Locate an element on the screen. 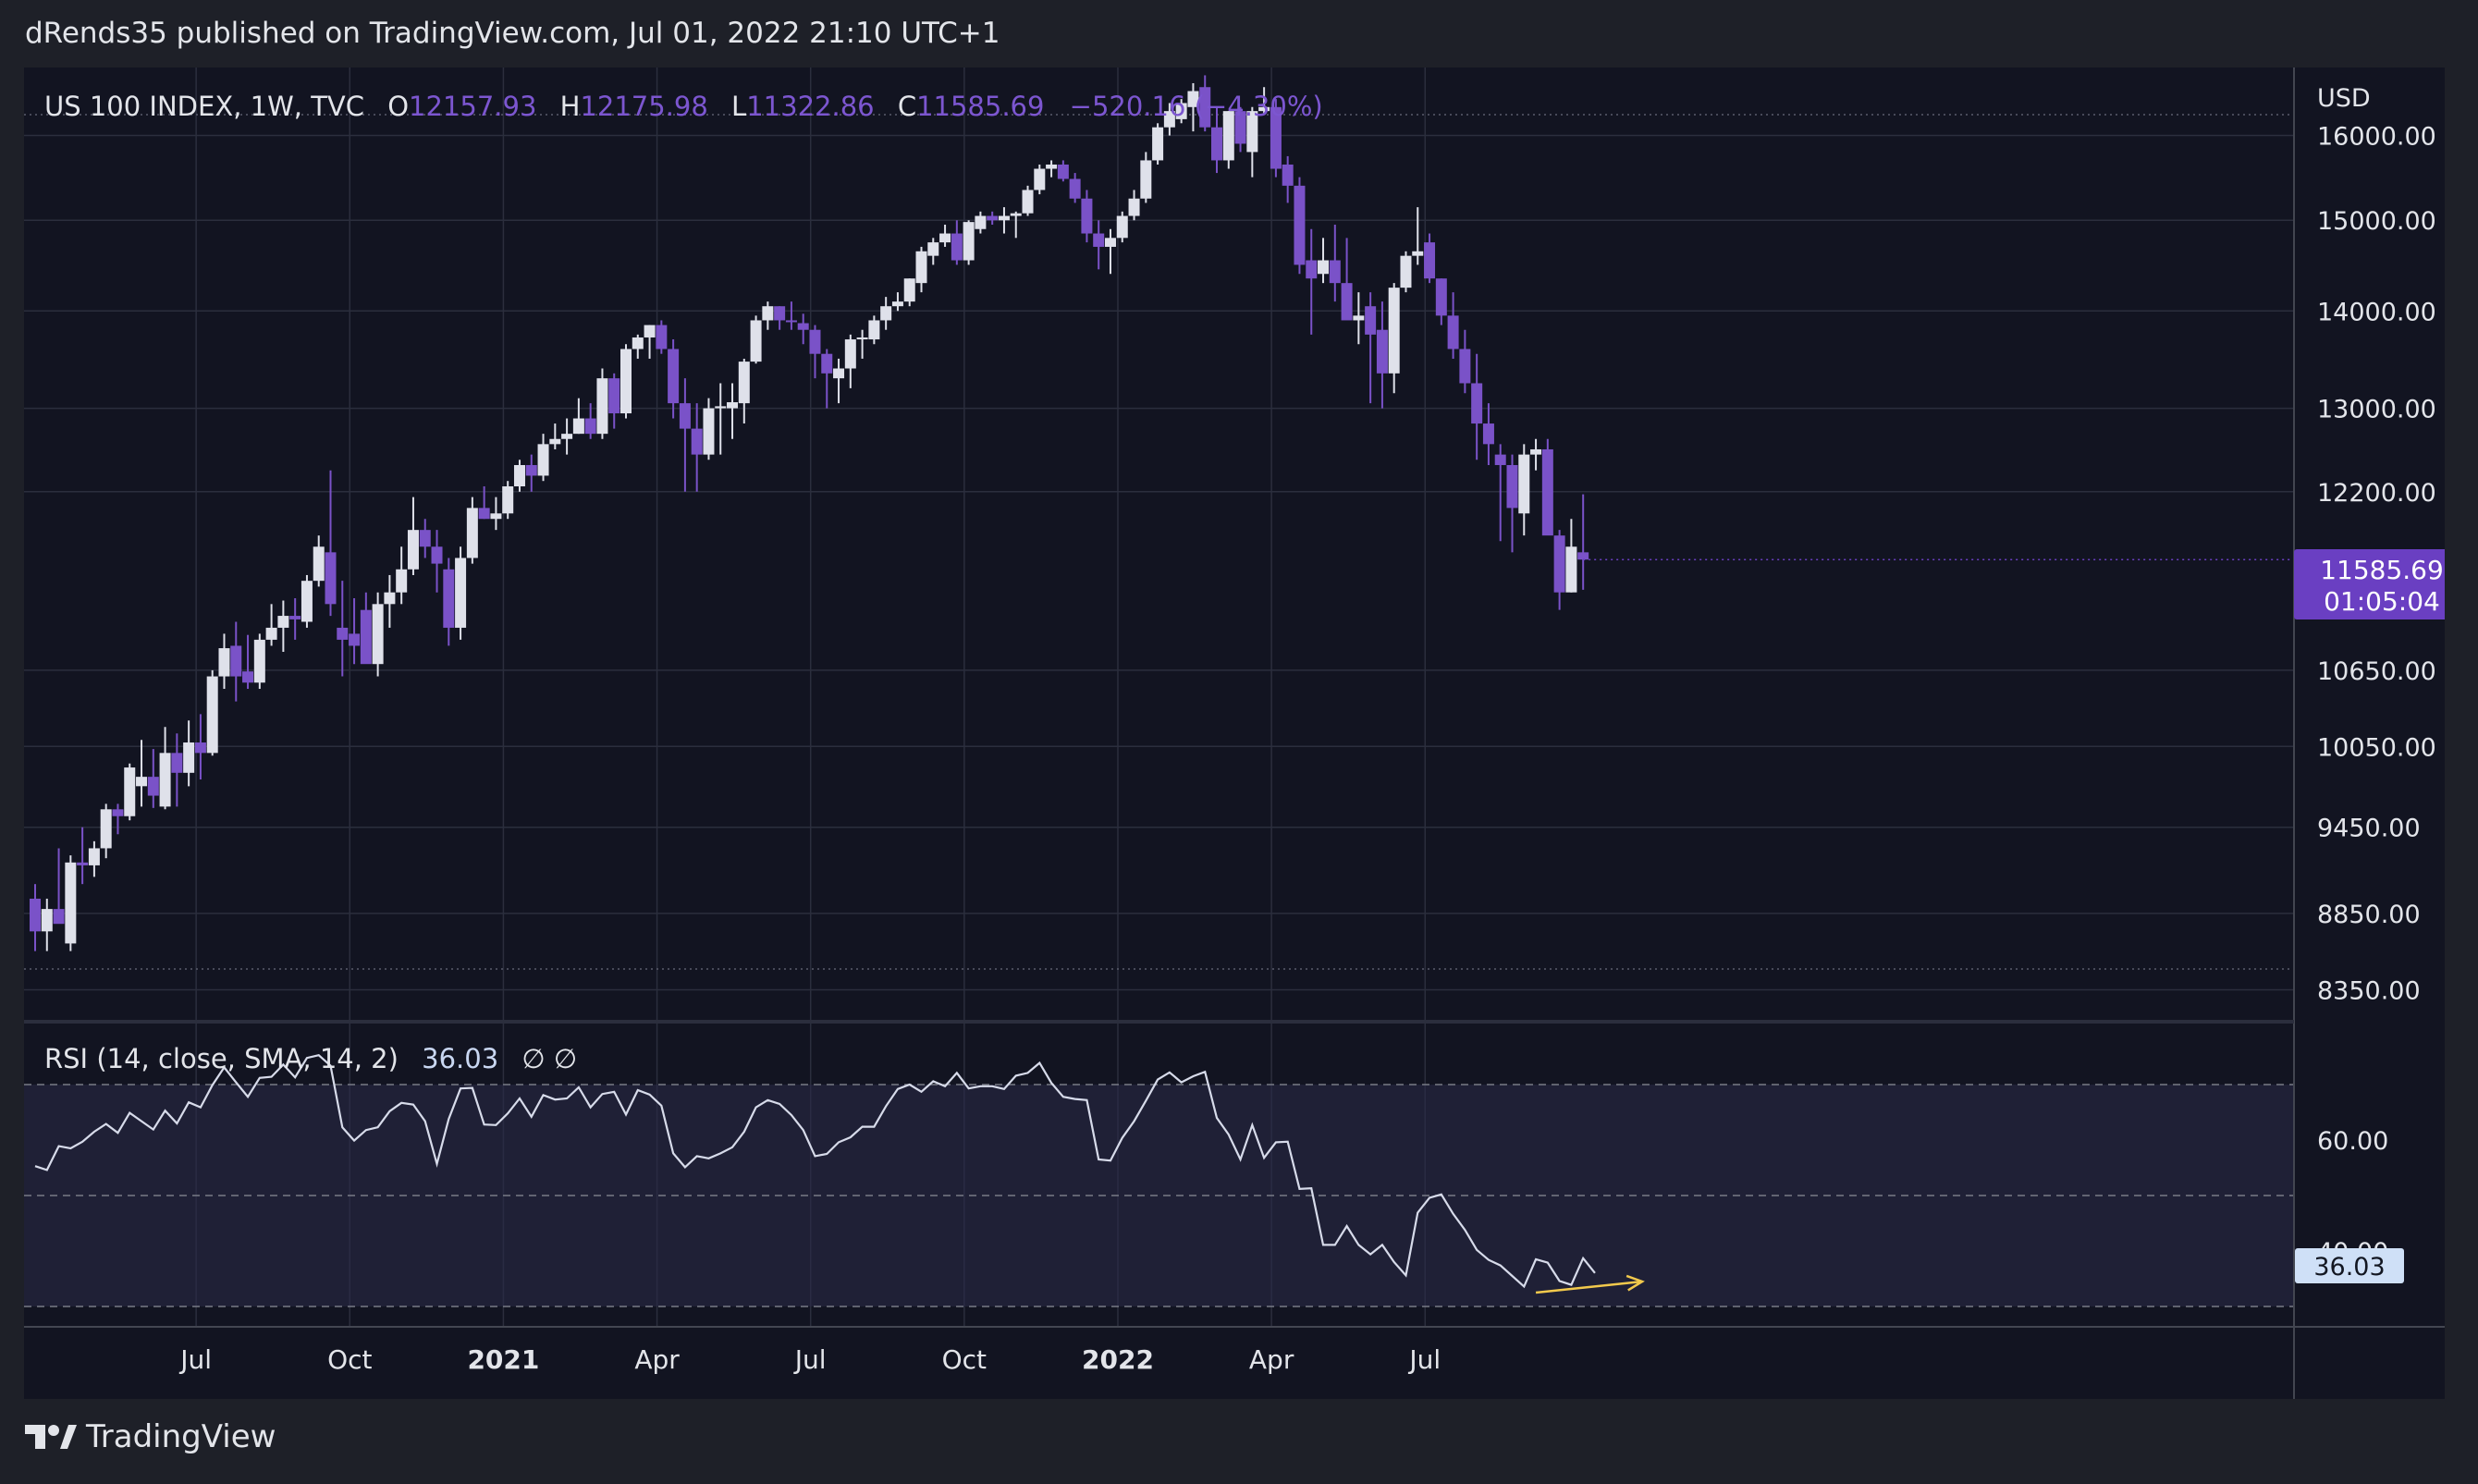 This screenshot has width=2478, height=1484. price-tick-label: 13000.00 is located at coordinates (2376, 410).